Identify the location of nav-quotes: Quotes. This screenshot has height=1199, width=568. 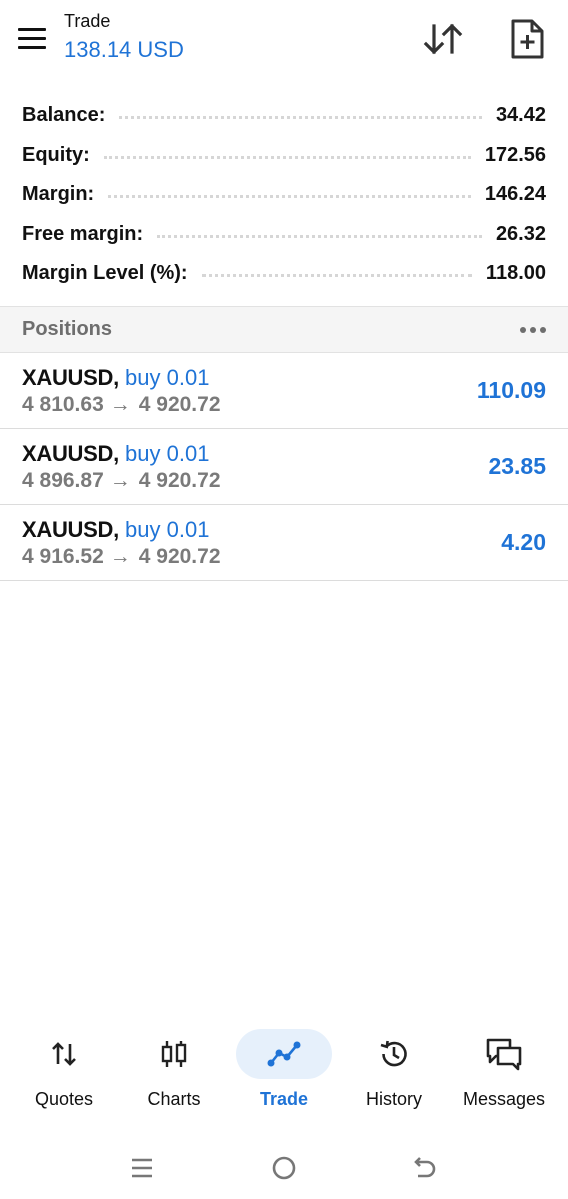
(64, 1072).